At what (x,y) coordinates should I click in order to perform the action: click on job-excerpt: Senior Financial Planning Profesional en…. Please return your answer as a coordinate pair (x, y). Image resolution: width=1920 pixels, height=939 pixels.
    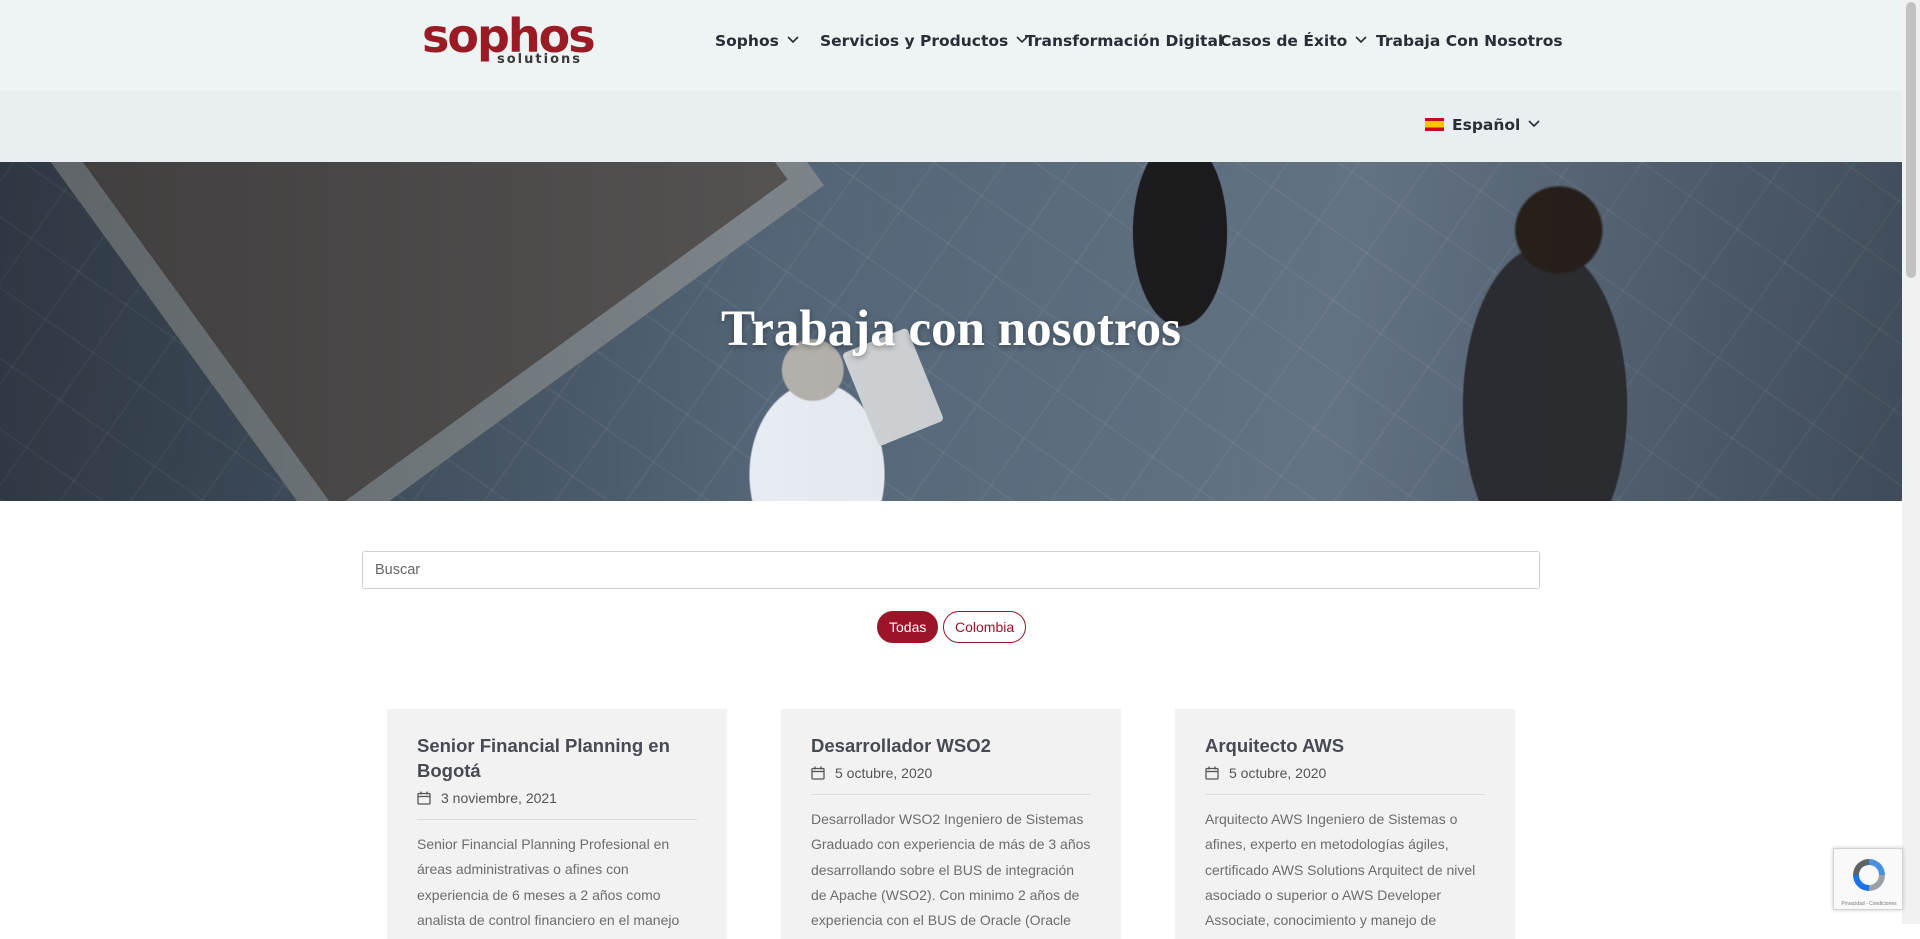
    Looking at the image, I should click on (548, 882).